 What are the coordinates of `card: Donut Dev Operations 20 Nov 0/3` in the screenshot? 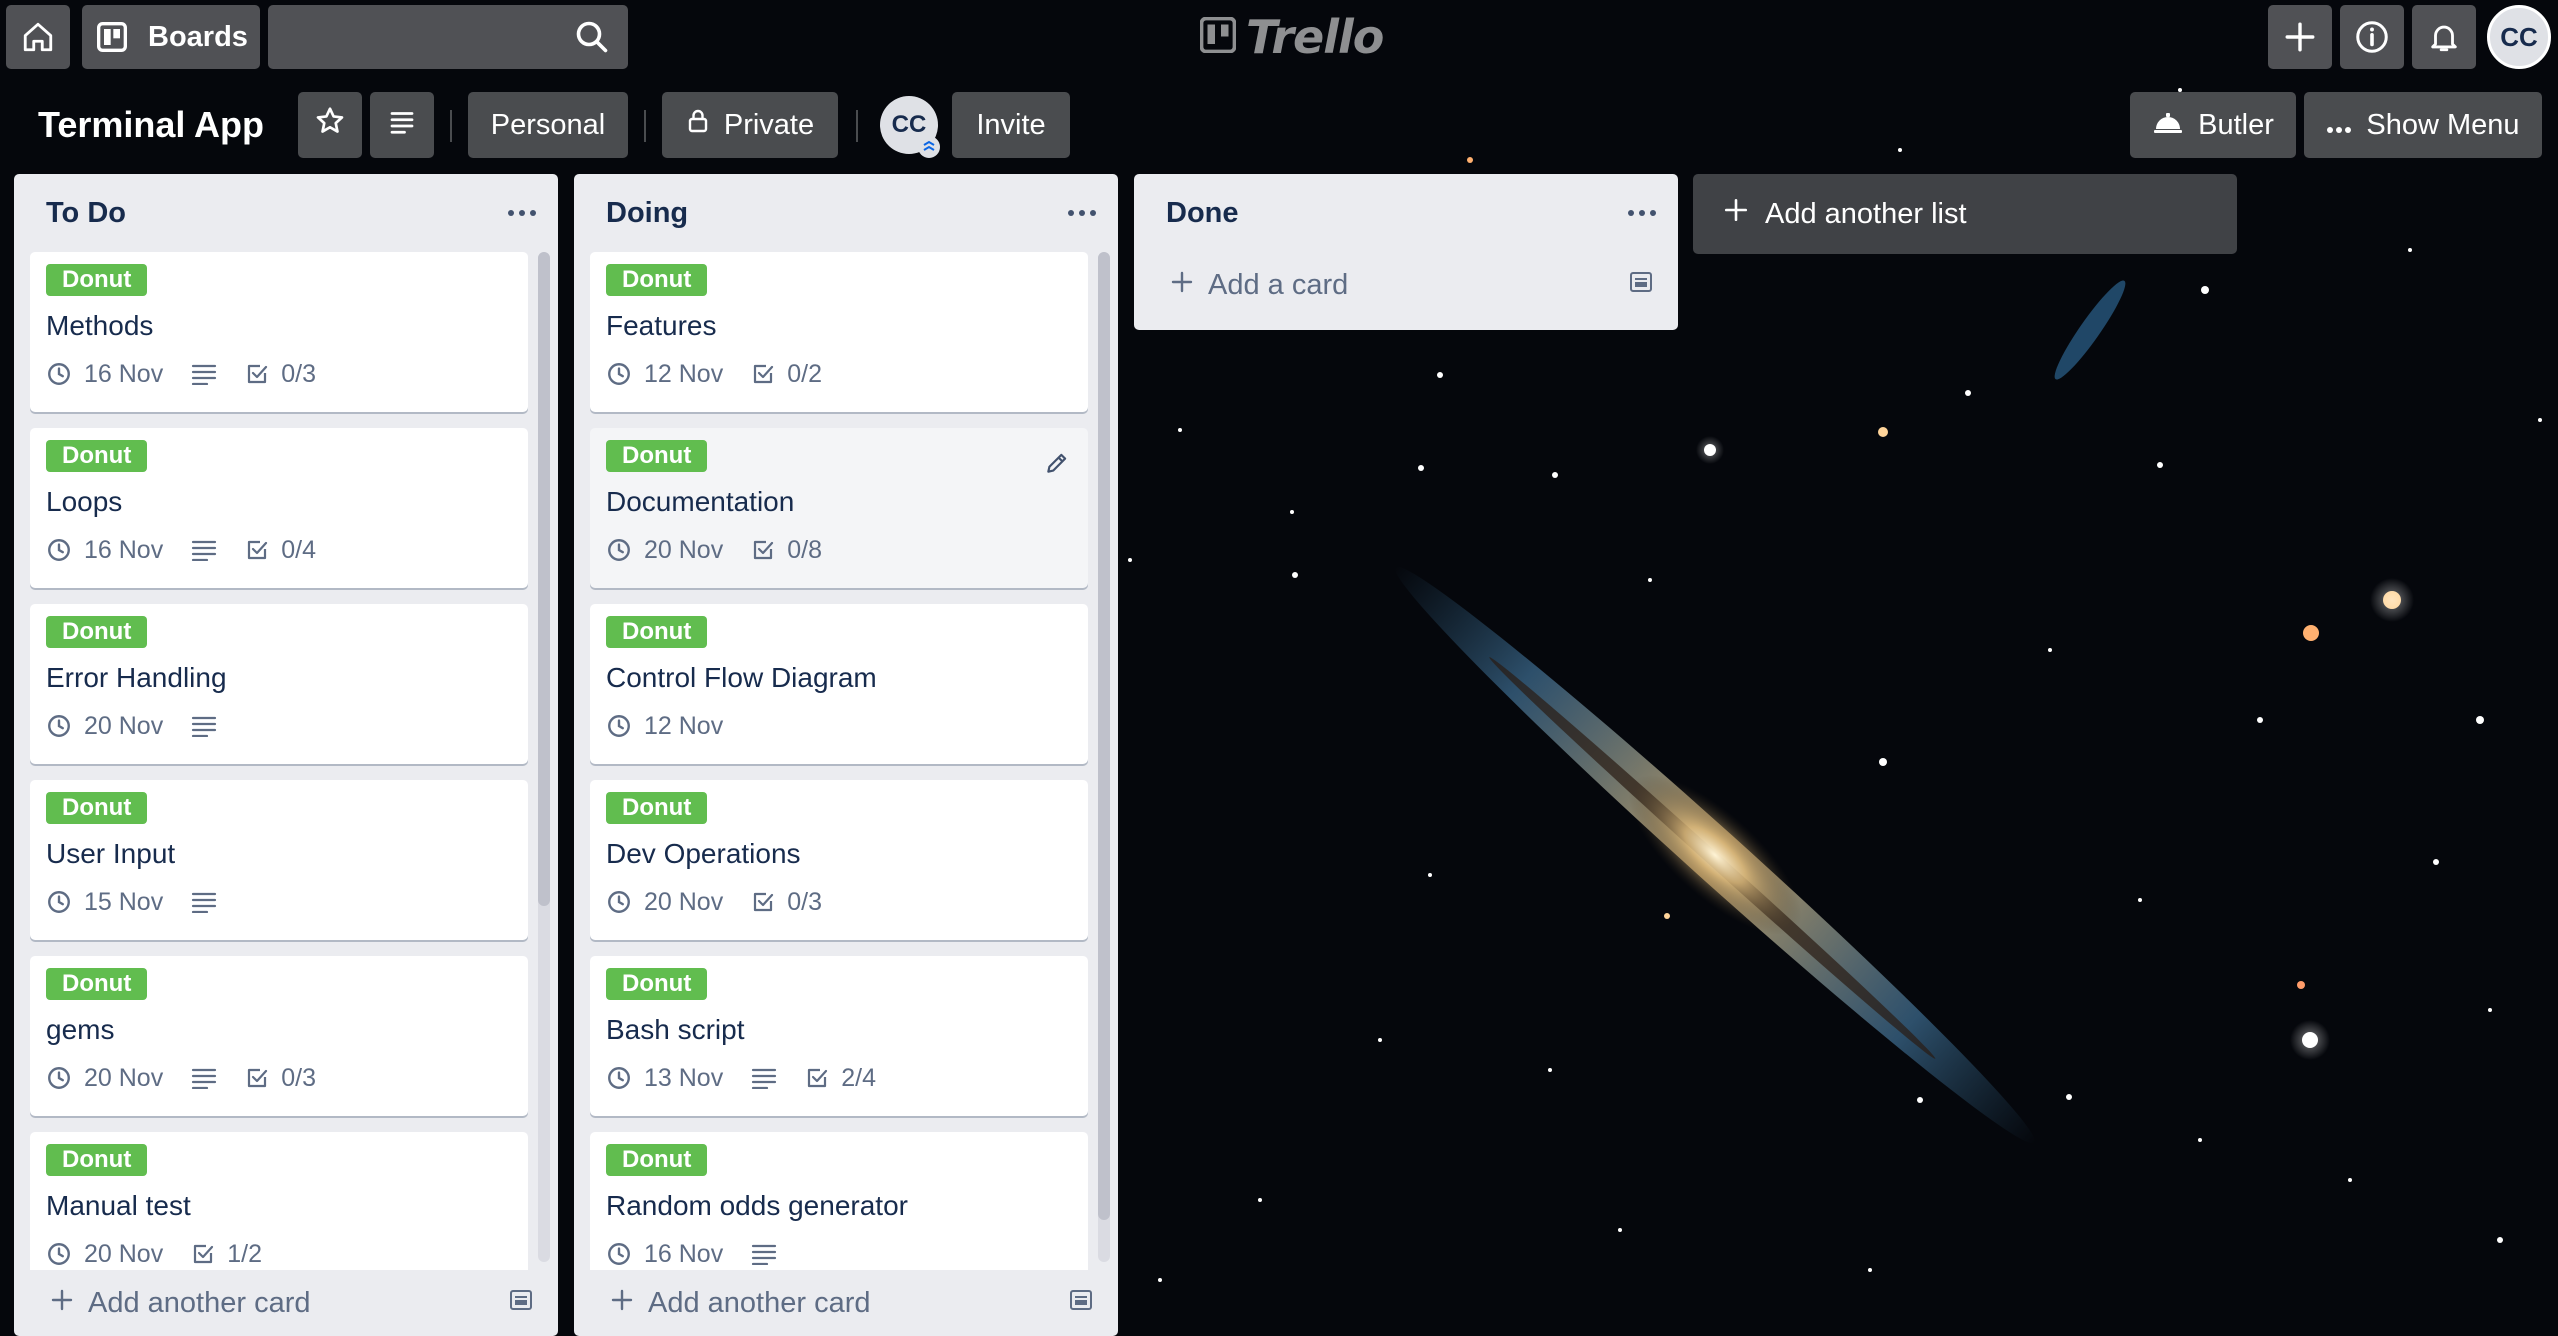 It's located at (839, 860).